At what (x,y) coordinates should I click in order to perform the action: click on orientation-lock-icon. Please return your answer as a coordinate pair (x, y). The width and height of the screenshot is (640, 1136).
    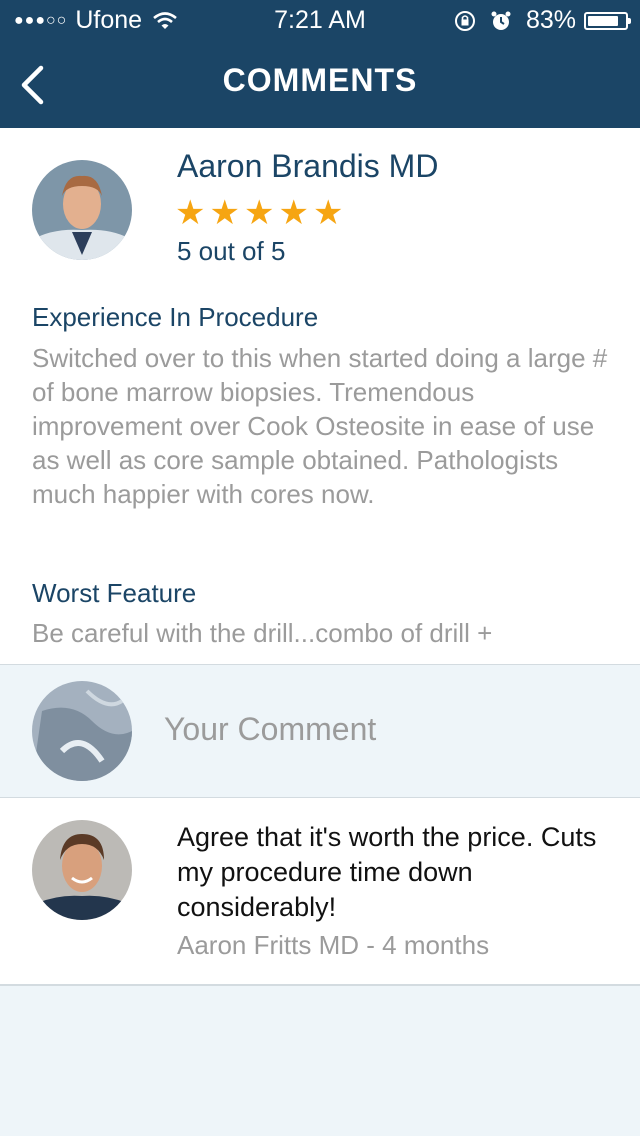
    Looking at the image, I should click on (465, 21).